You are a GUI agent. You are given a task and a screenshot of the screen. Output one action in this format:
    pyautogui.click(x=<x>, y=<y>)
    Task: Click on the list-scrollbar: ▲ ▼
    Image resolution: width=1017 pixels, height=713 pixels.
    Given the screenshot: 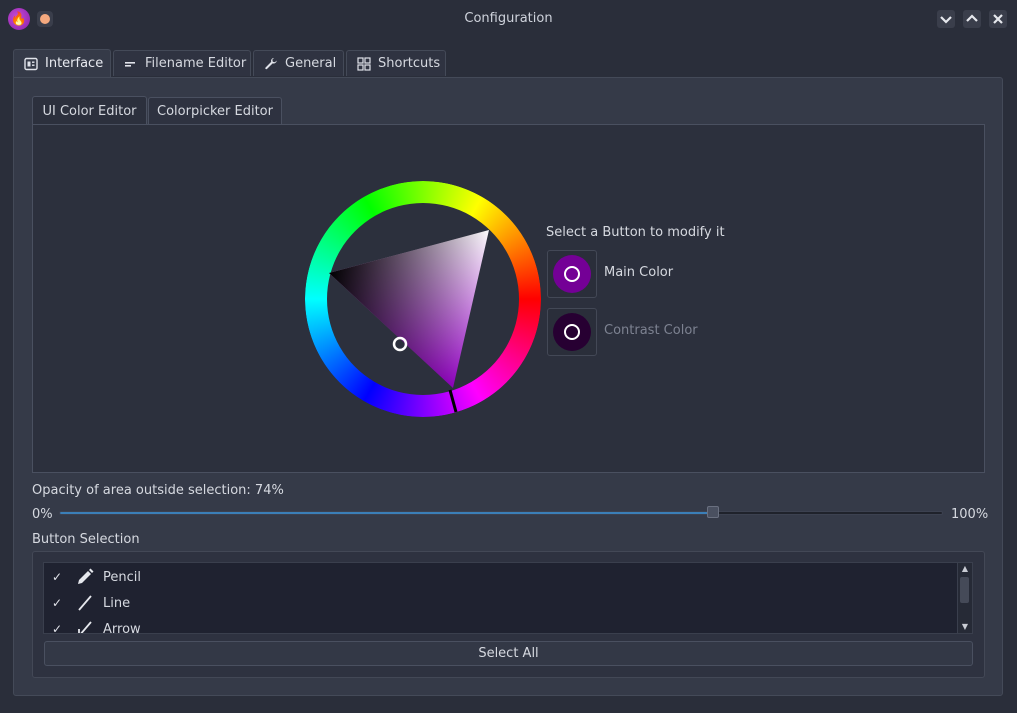 What is the action you would take?
    pyautogui.click(x=964, y=598)
    